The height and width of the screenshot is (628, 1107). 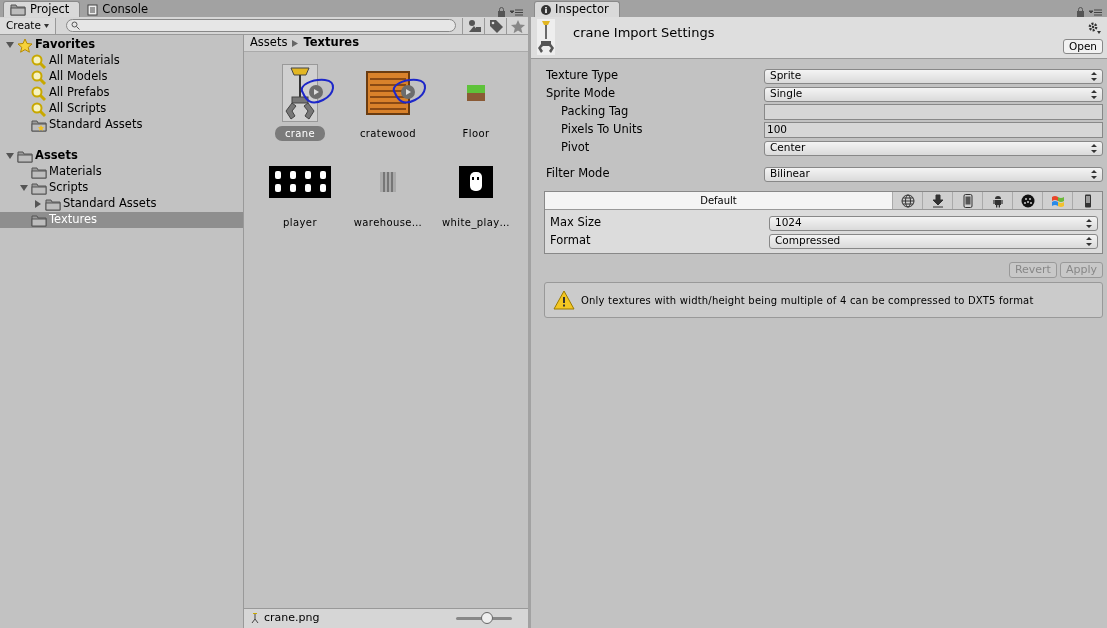 What do you see at coordinates (933, 112) in the screenshot?
I see `input-field` at bounding box center [933, 112].